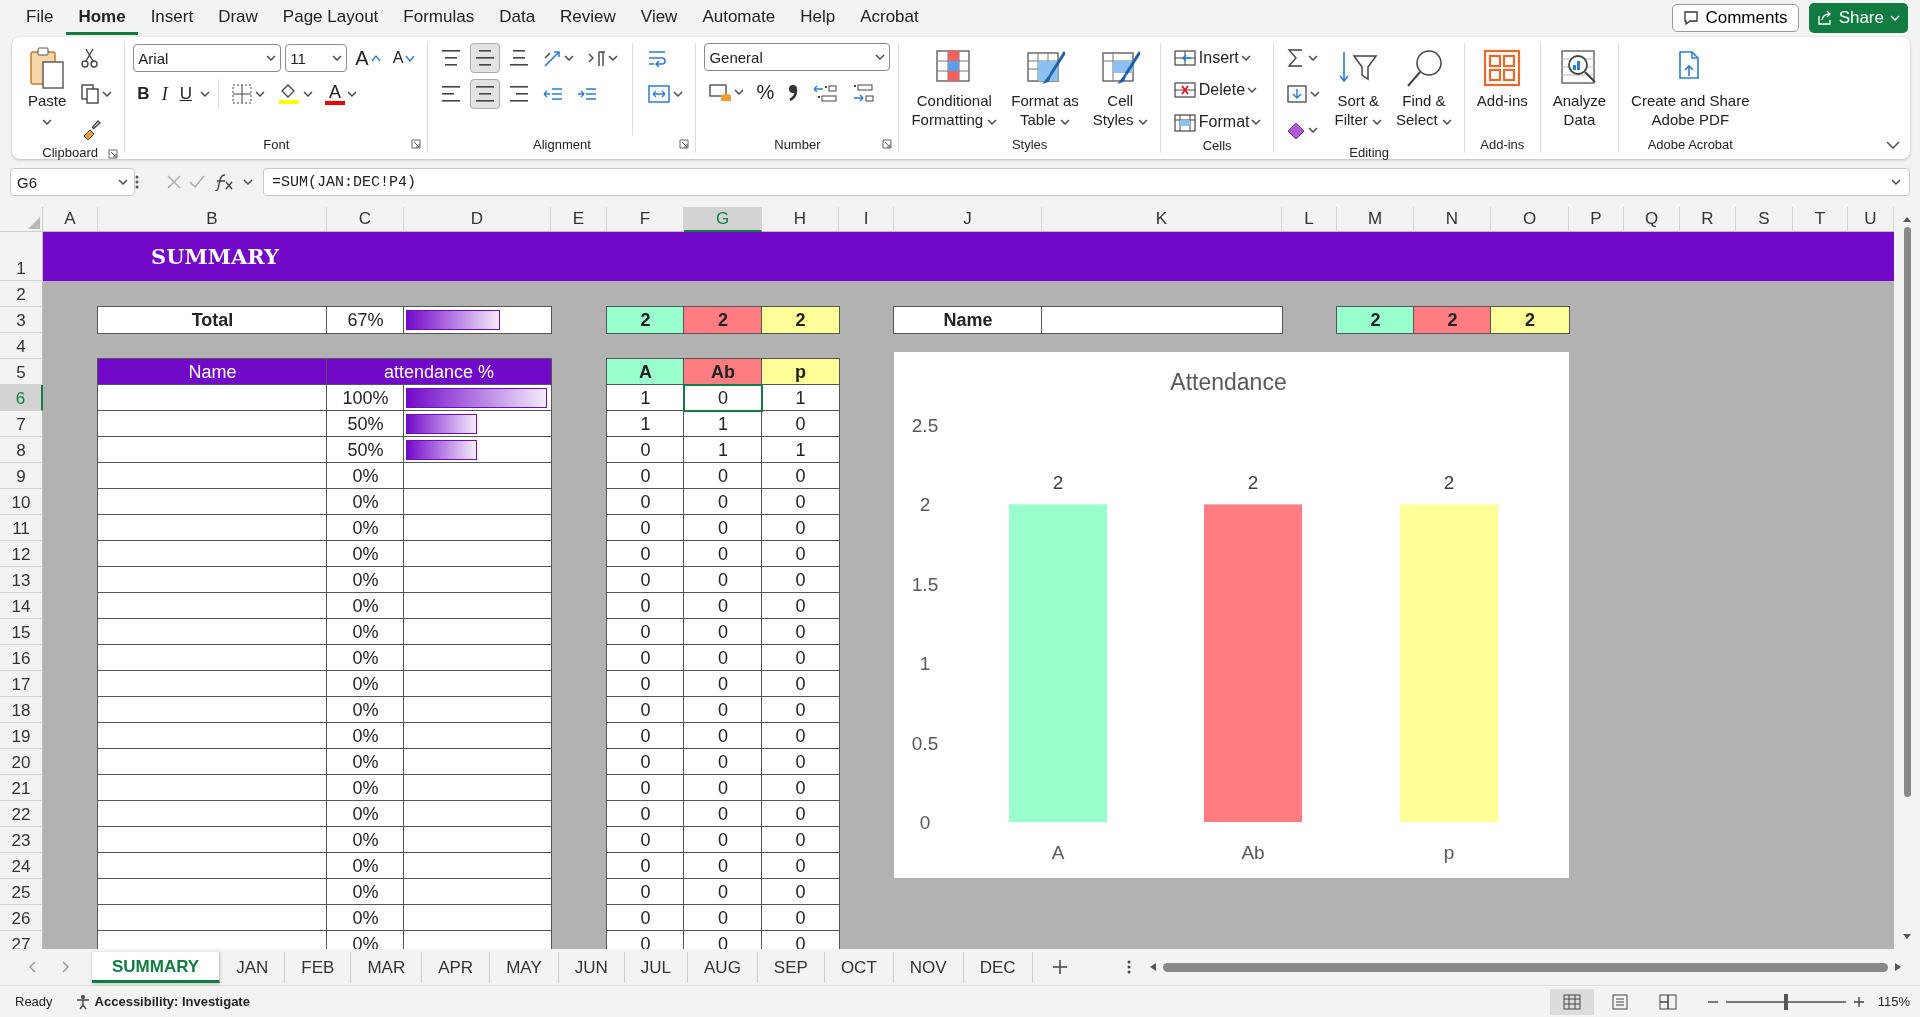 This screenshot has height=1017, width=1920. Describe the element at coordinates (21, 736) in the screenshot. I see `row-header: 19` at that location.